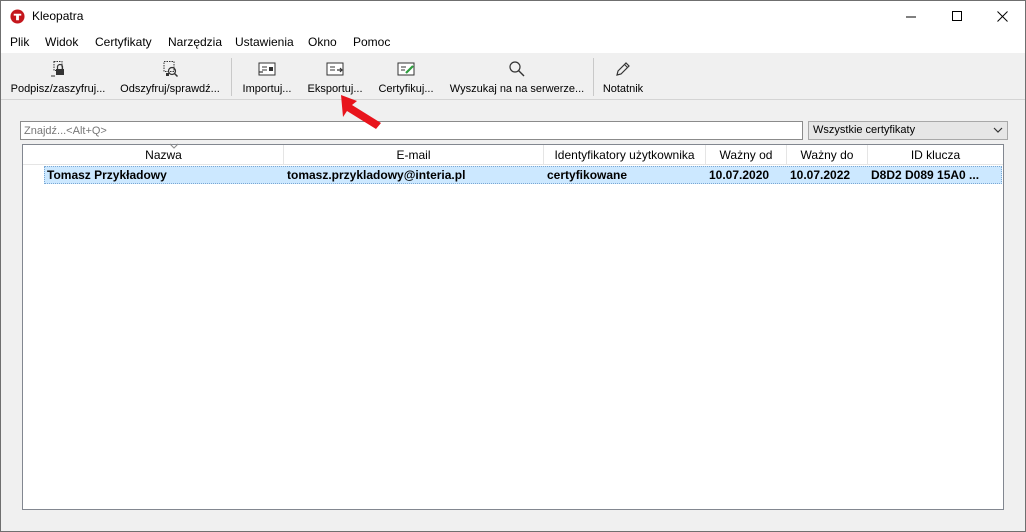  What do you see at coordinates (123, 42) in the screenshot?
I see `menu-certyfikaty: Certyfikaty` at bounding box center [123, 42].